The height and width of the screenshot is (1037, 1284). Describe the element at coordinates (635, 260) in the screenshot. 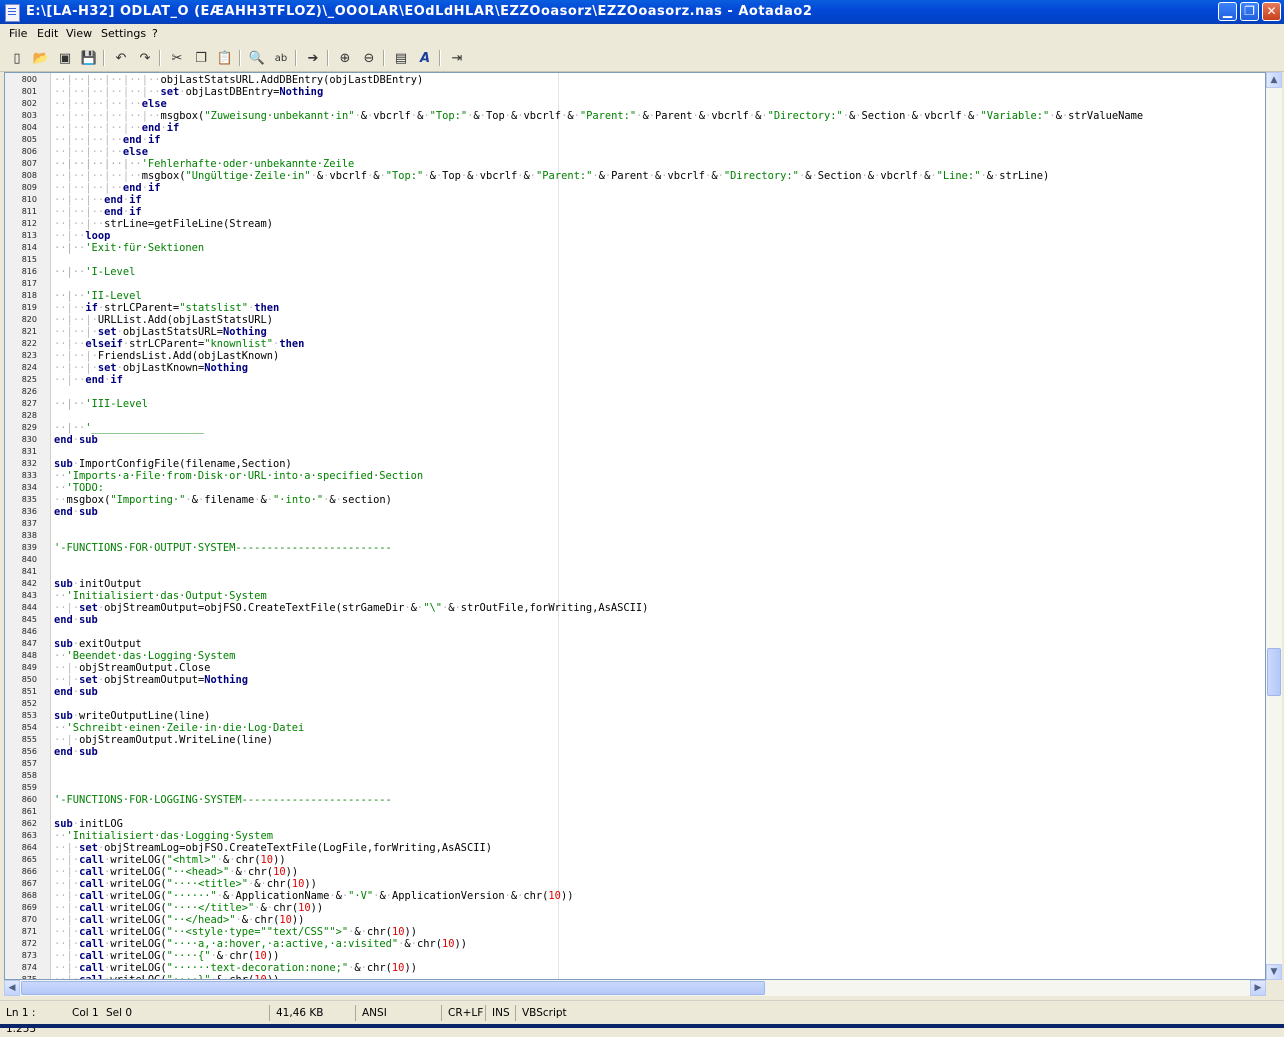

I see `code-line: 815` at that location.